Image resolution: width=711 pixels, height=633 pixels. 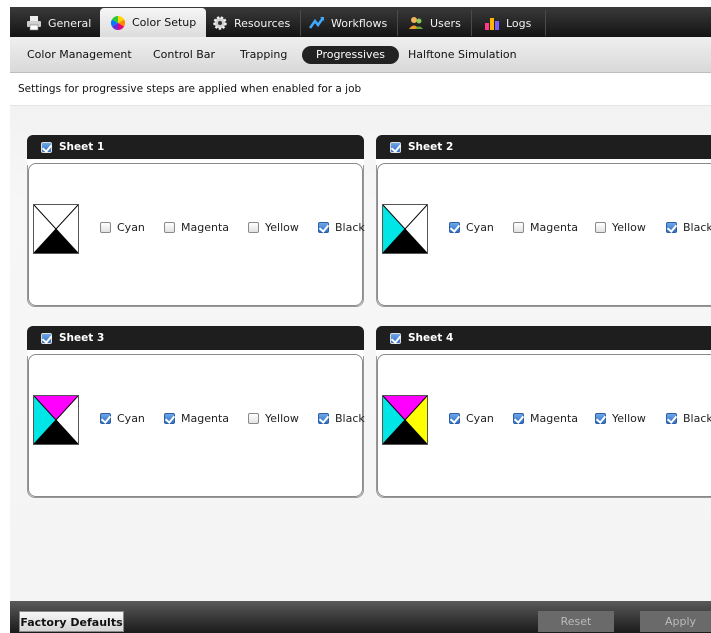 What do you see at coordinates (359, 23) in the screenshot?
I see `tab-label: Workflows` at bounding box center [359, 23].